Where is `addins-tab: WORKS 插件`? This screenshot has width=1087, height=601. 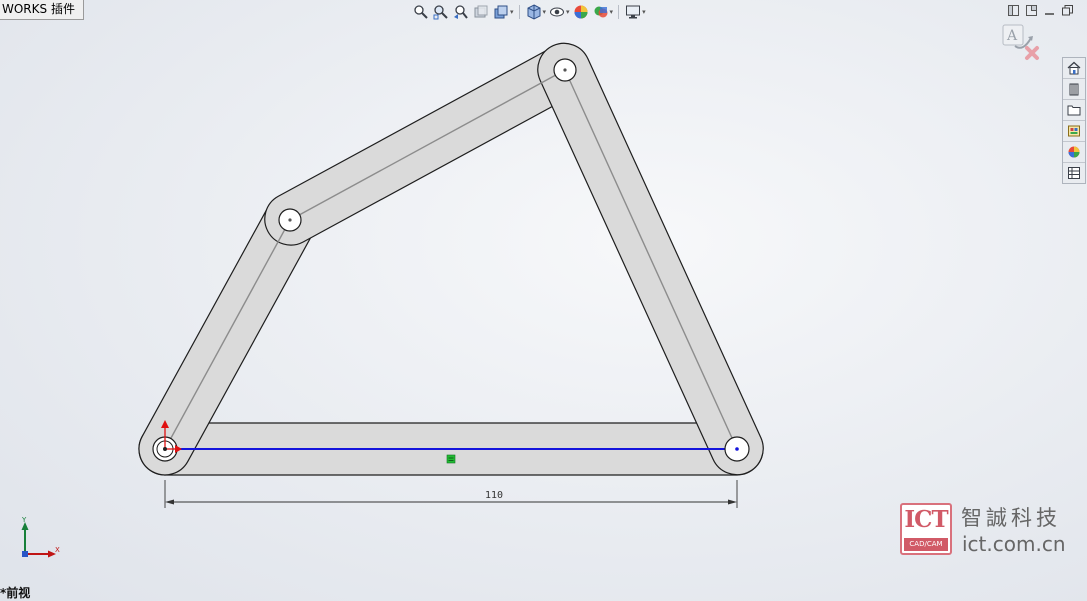 addins-tab: WORKS 插件 is located at coordinates (42, 10).